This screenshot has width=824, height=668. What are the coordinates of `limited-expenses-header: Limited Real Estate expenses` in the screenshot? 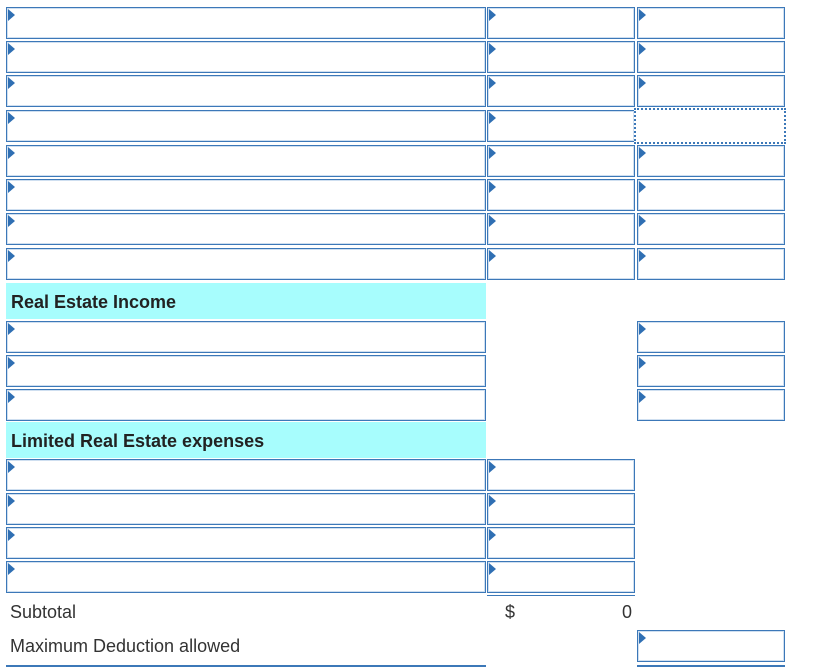 It's located at (246, 440).